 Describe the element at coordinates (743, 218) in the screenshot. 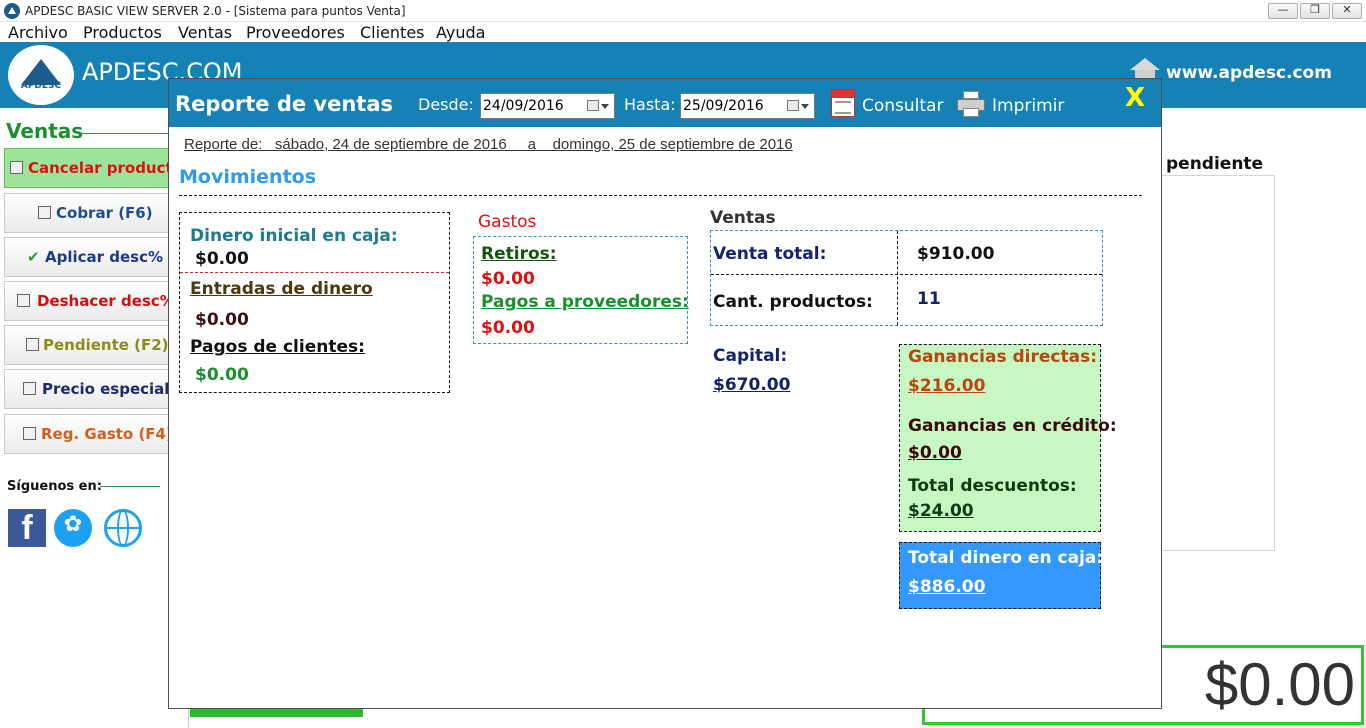

I see `sales-title: Ventas` at that location.